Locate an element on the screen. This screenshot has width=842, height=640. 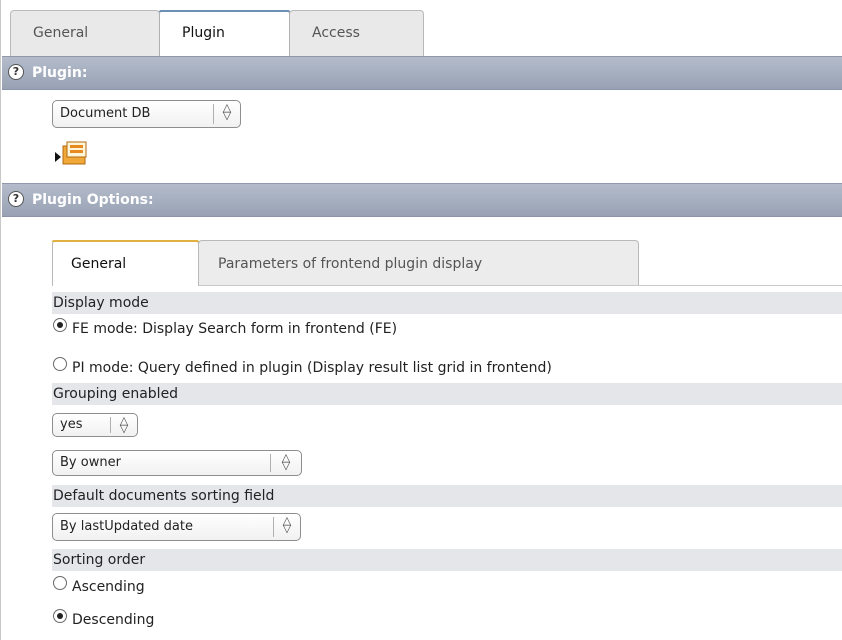
tab-access: Access is located at coordinates (356, 33).